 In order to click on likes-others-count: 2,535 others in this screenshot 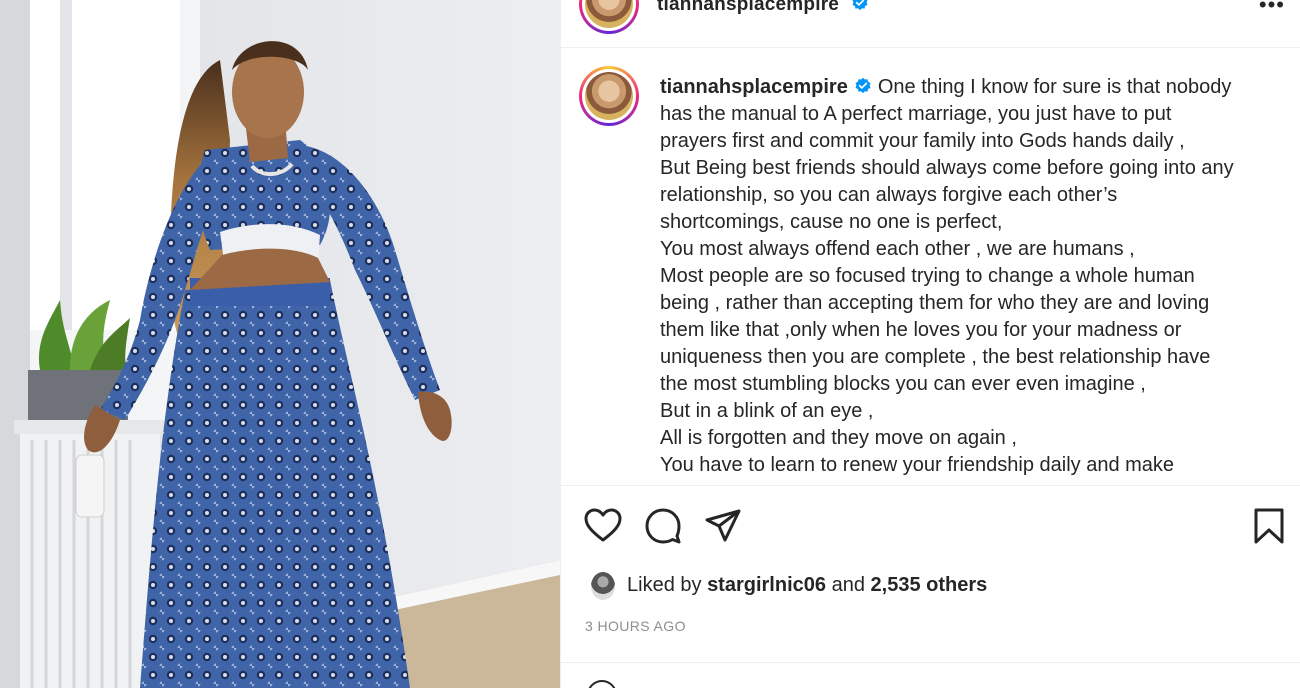, I will do `click(929, 585)`.